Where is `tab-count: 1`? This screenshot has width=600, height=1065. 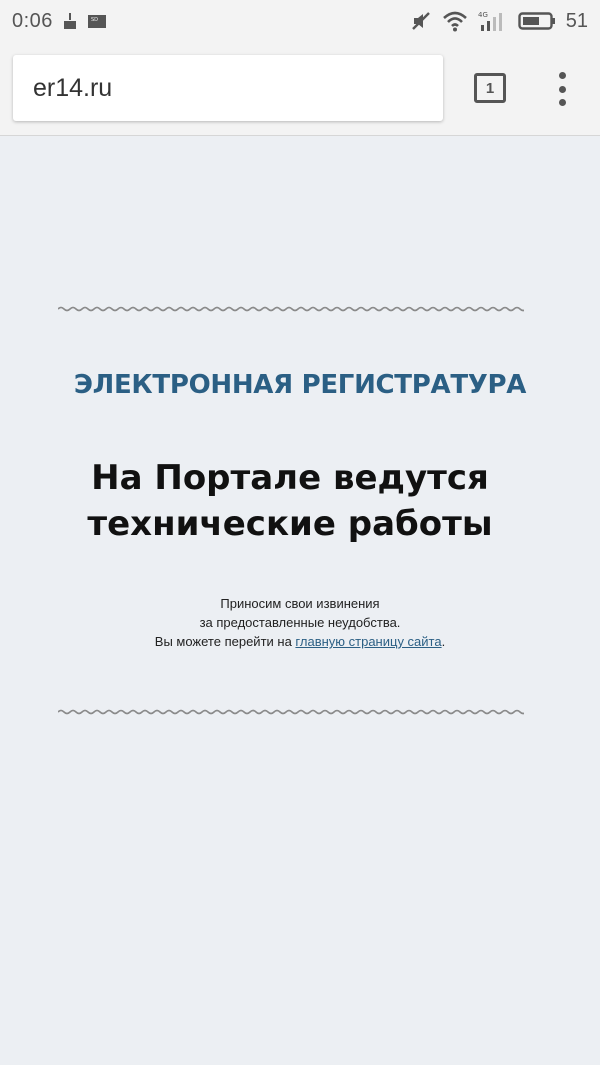 tab-count: 1 is located at coordinates (490, 88).